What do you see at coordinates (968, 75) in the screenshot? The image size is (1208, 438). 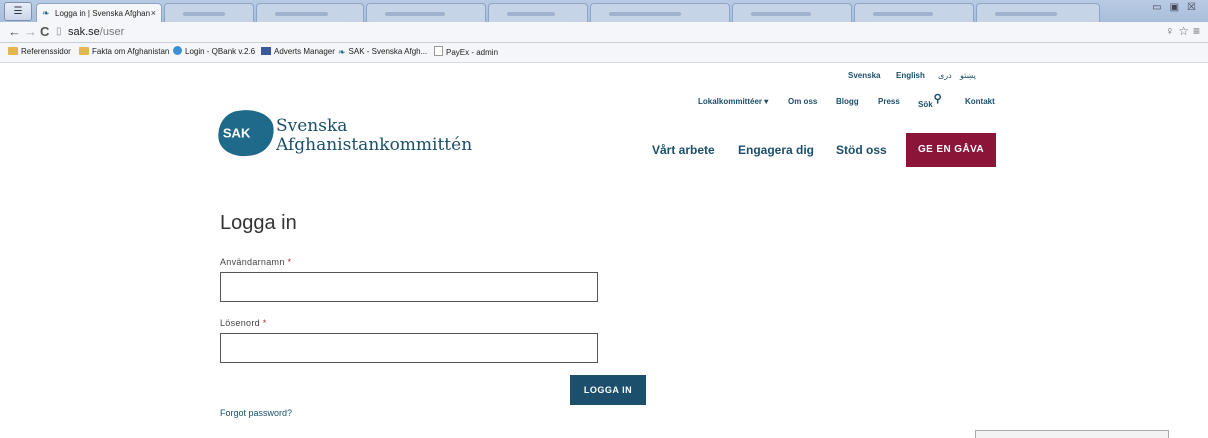 I see `lang-pashto: پښتو` at bounding box center [968, 75].